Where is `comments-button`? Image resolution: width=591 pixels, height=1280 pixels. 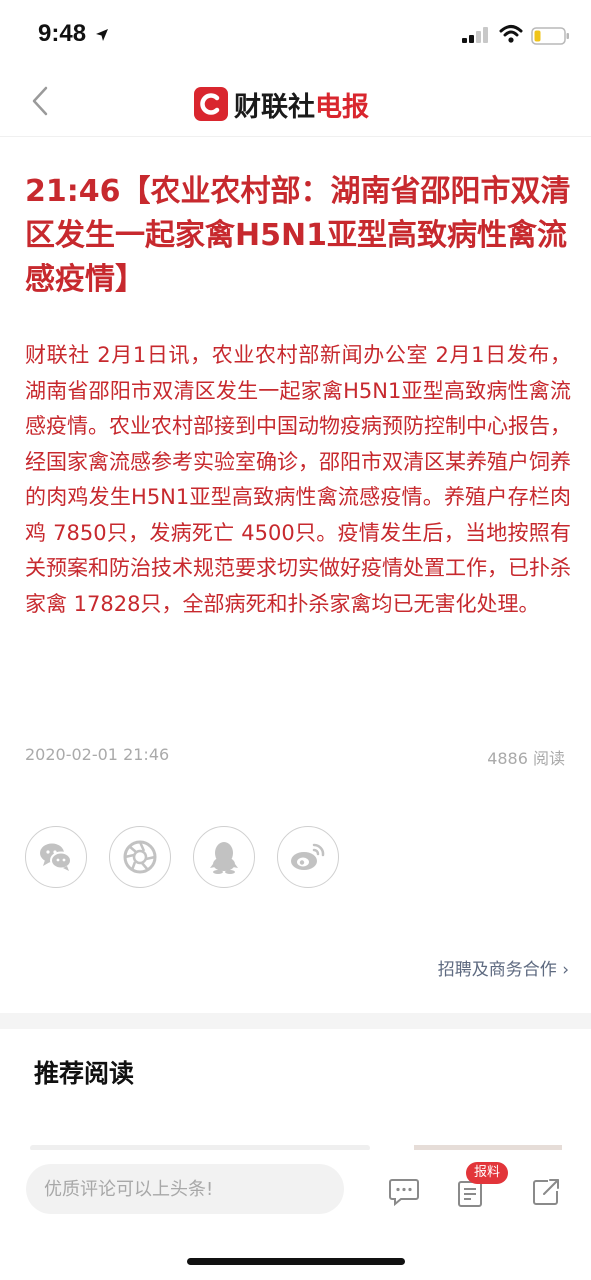
comments-button is located at coordinates (404, 1194).